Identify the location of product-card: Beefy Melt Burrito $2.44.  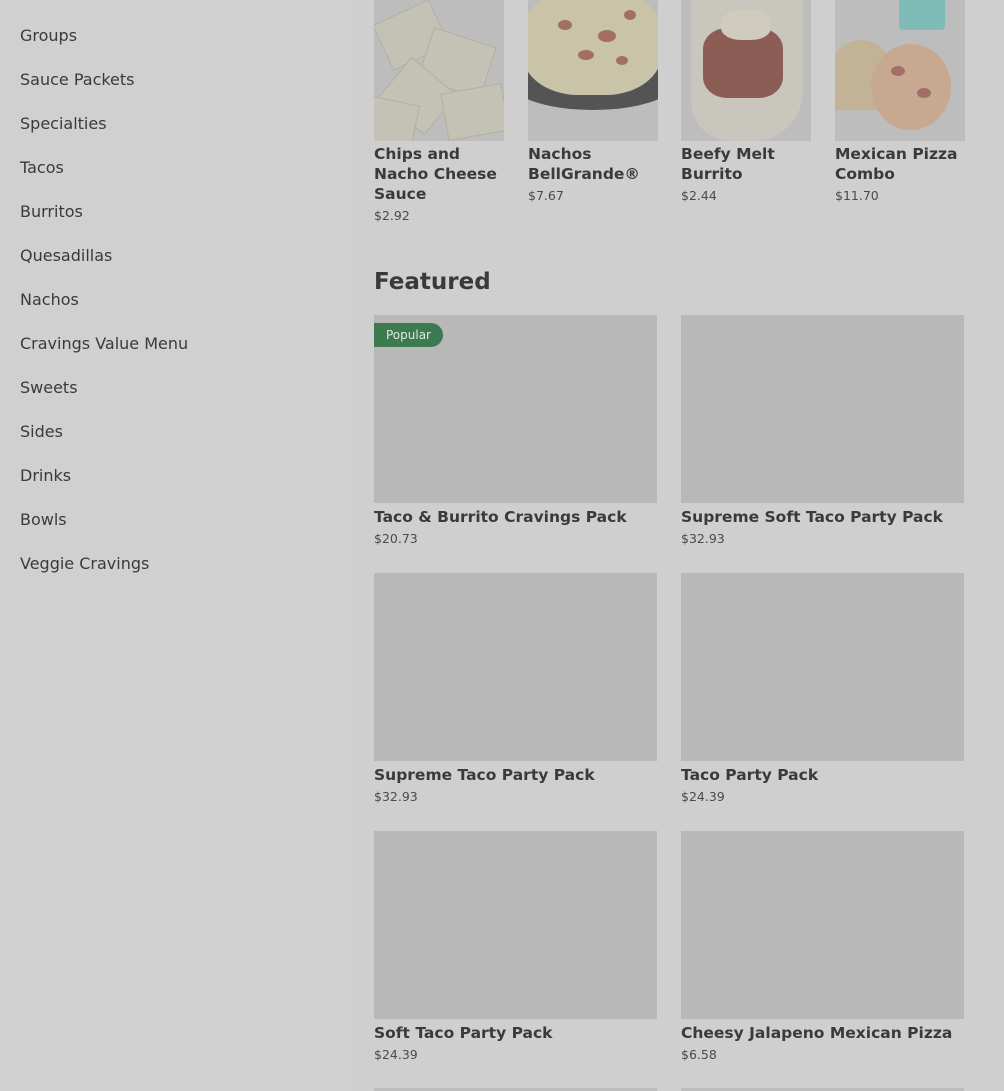
(746, 101).